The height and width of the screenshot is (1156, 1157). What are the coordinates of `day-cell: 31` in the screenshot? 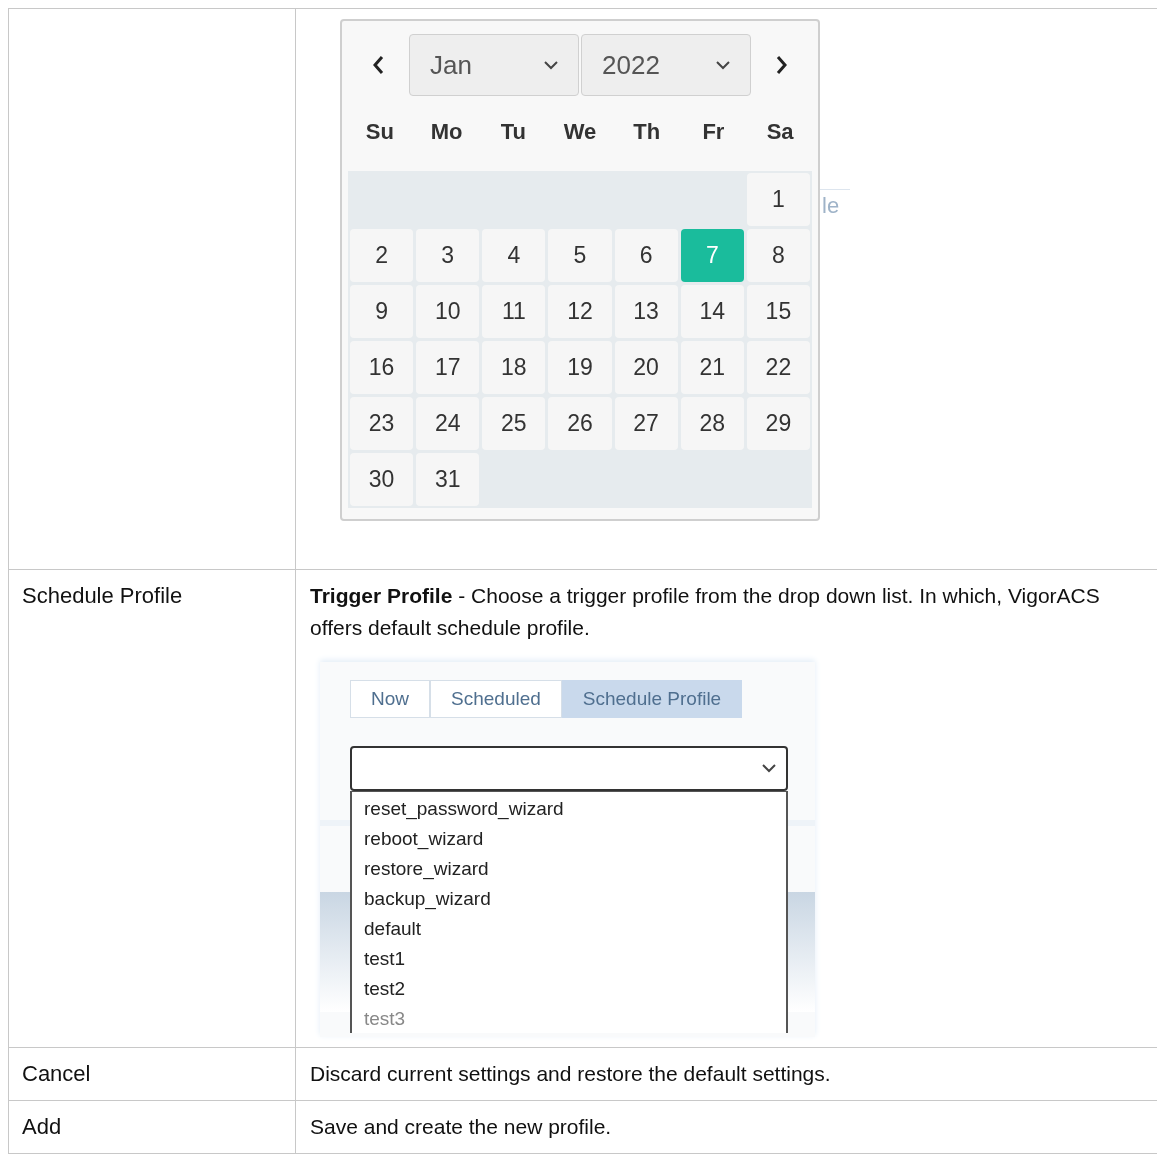 It's located at (448, 479).